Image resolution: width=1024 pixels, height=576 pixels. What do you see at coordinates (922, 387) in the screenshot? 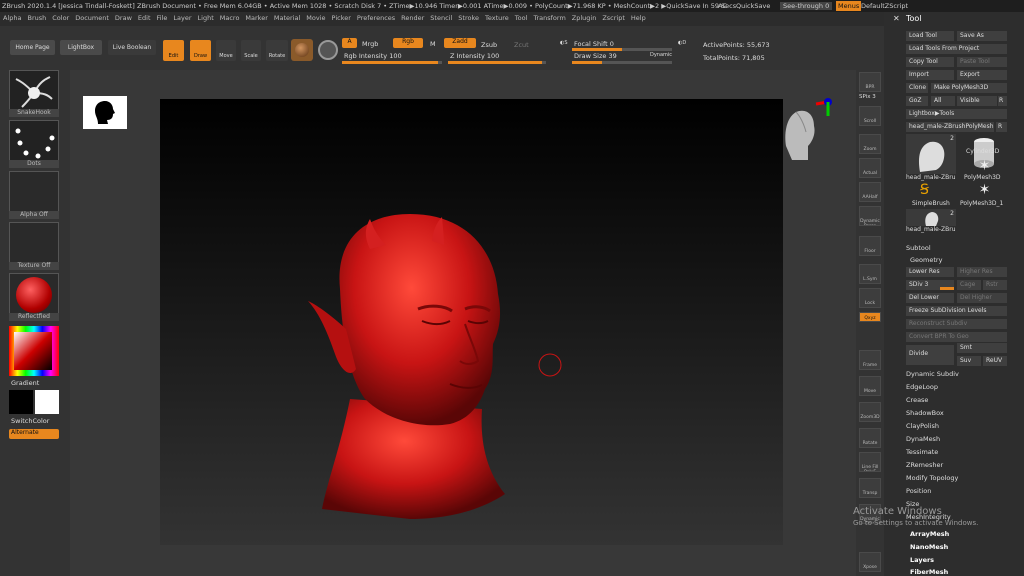
I see `edgeloop-section: EdgeLoop` at bounding box center [922, 387].